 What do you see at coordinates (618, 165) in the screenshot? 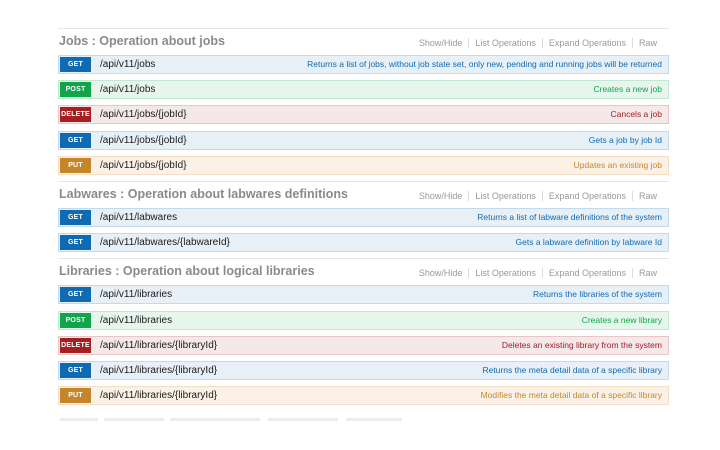
I see `operation-summary: Updates an existing job` at bounding box center [618, 165].